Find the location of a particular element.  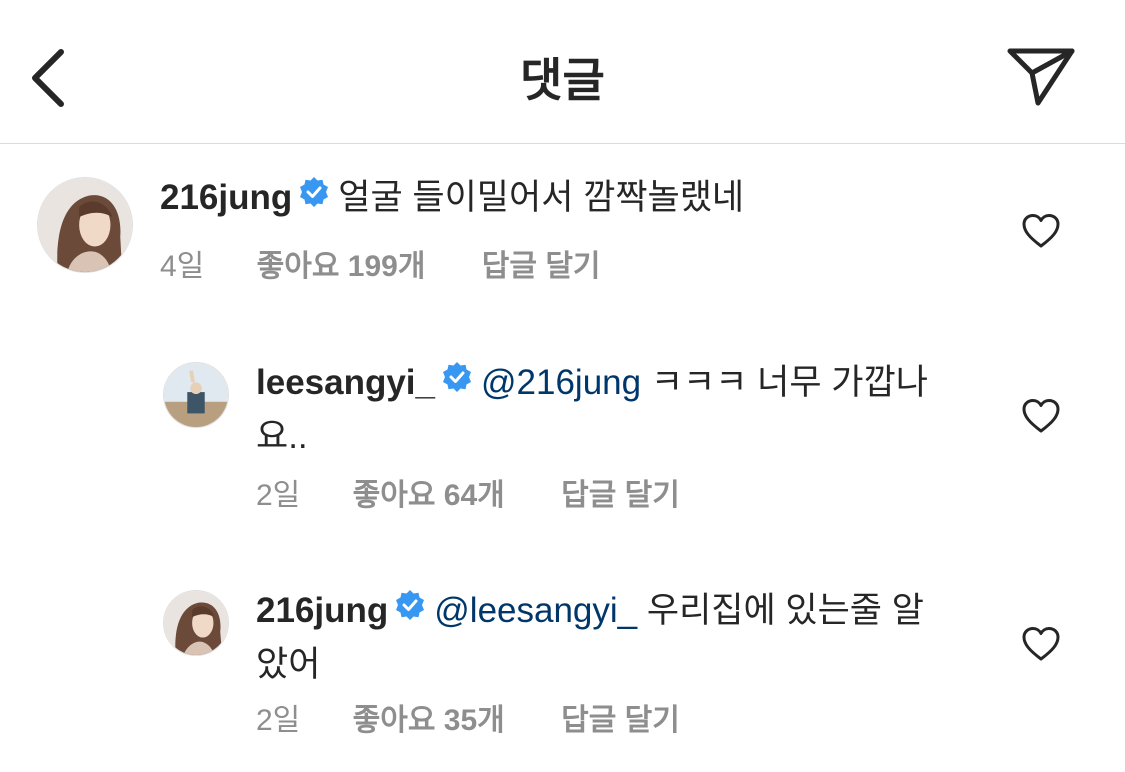

comment-likes: 좋아요 35개 is located at coordinates (429, 717).